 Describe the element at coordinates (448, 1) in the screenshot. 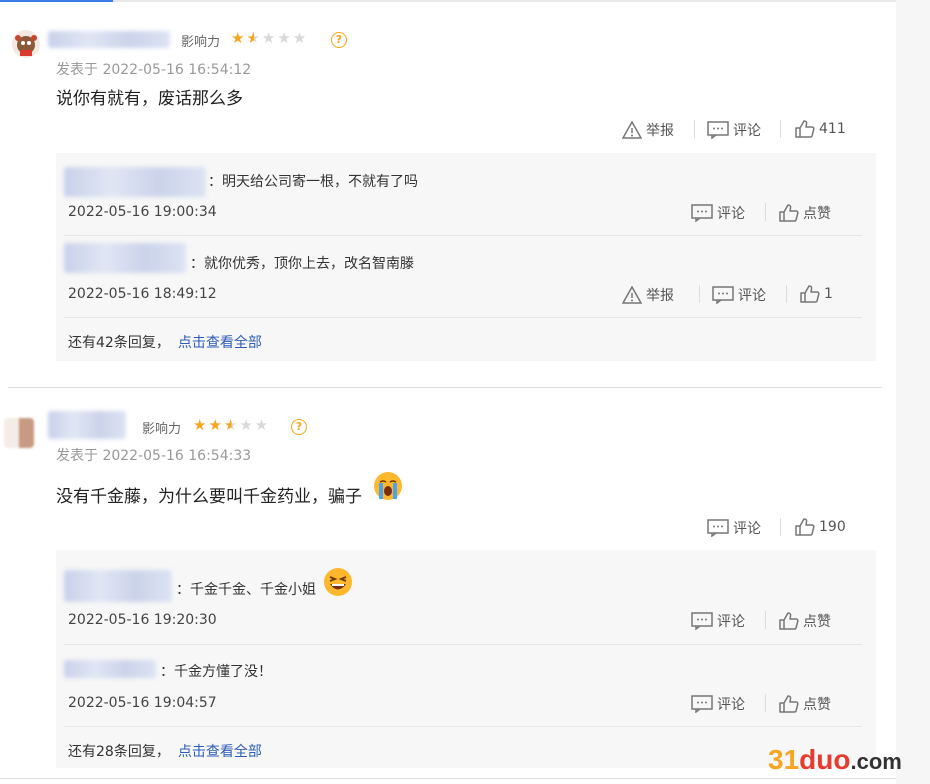

I see `top-divider` at that location.